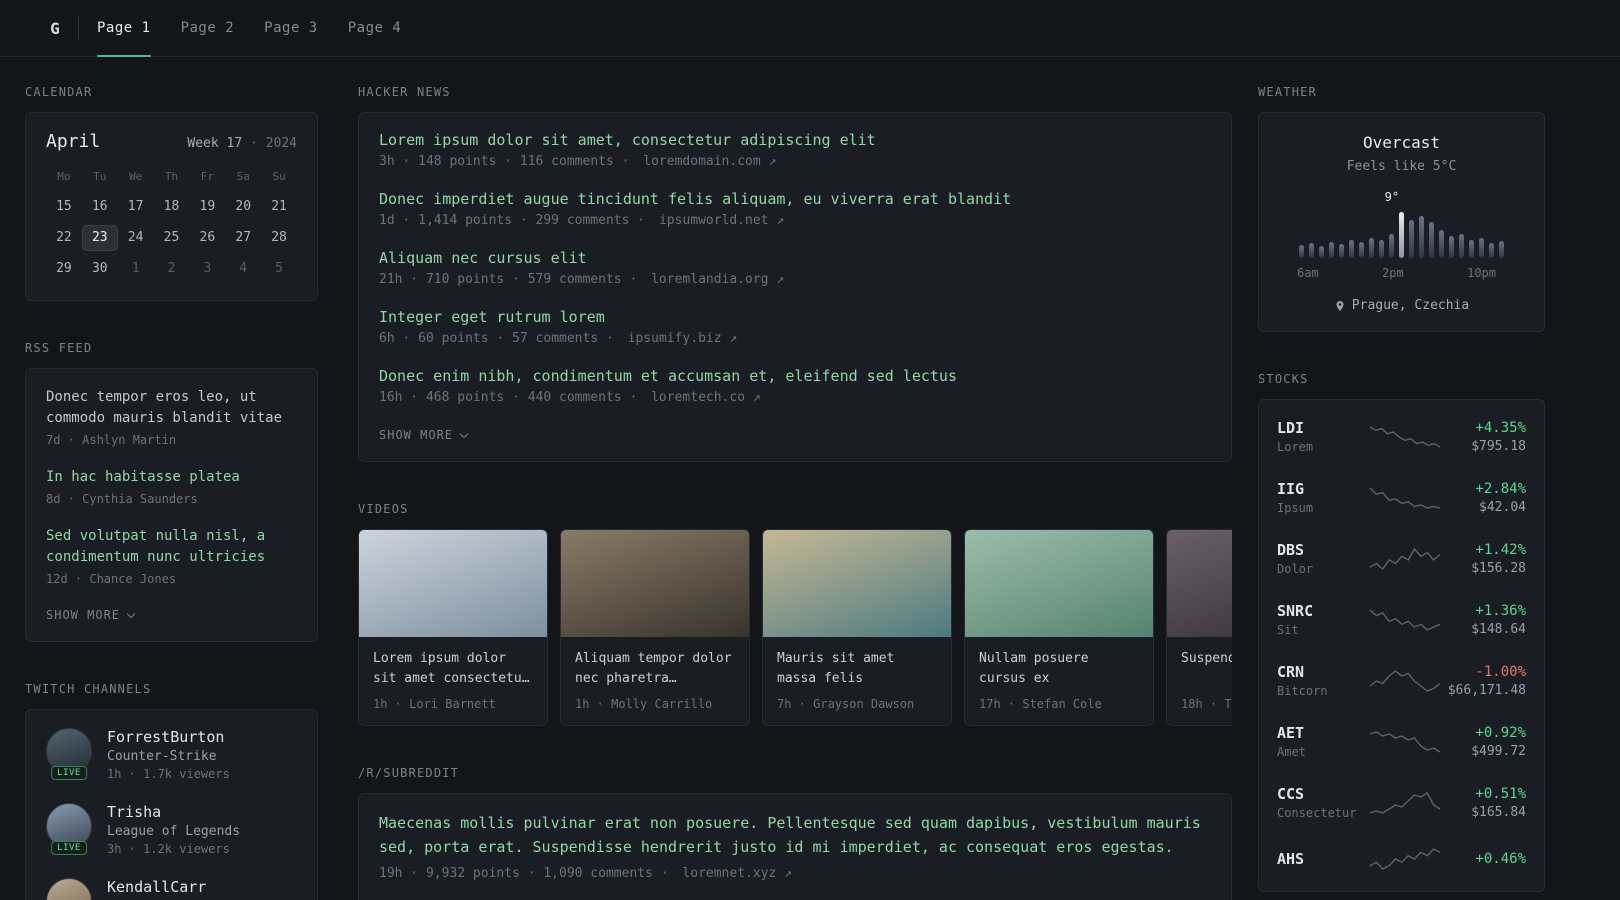 The width and height of the screenshot is (1620, 900). Describe the element at coordinates (1401, 680) in the screenshot. I see `stock-row: CRN Bitcorn -1.00% $66,171.48` at that location.